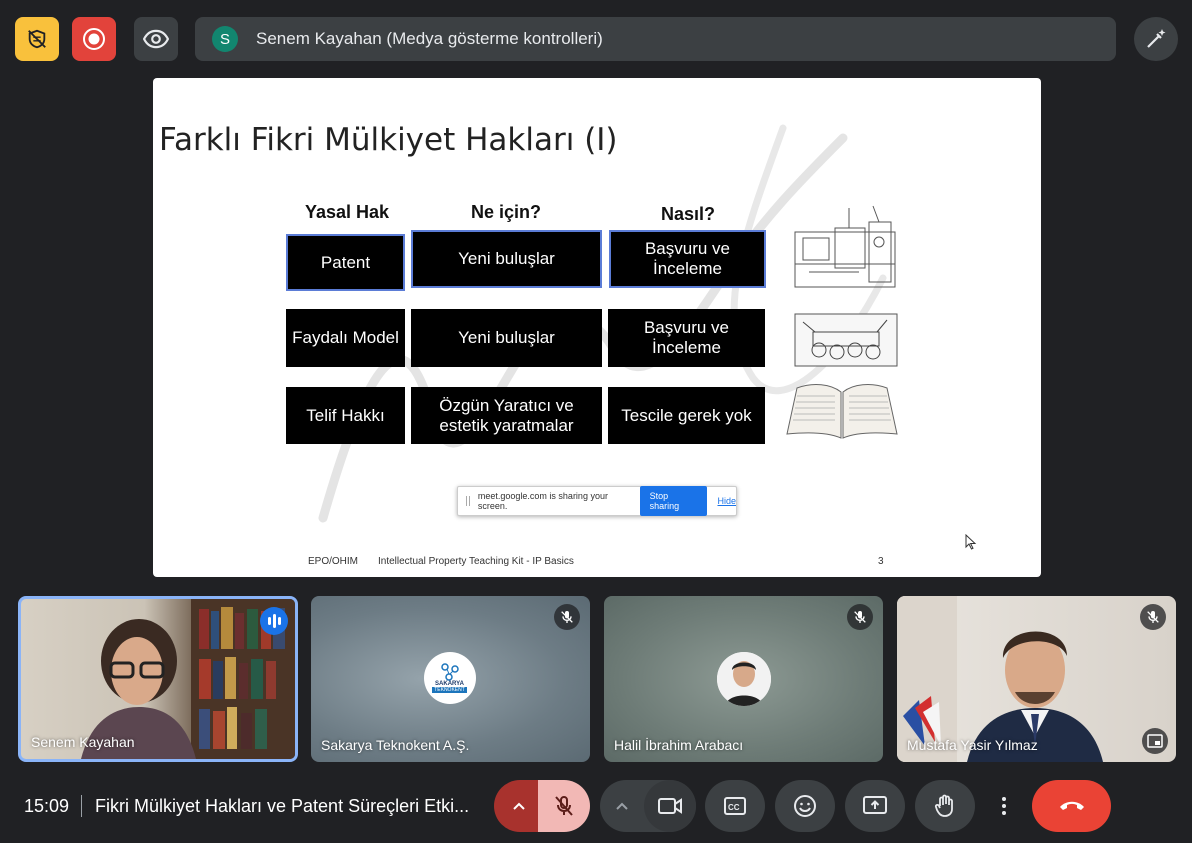 This screenshot has width=1192, height=843. I want to click on closed-caption-icon: CC, so click(735, 806).